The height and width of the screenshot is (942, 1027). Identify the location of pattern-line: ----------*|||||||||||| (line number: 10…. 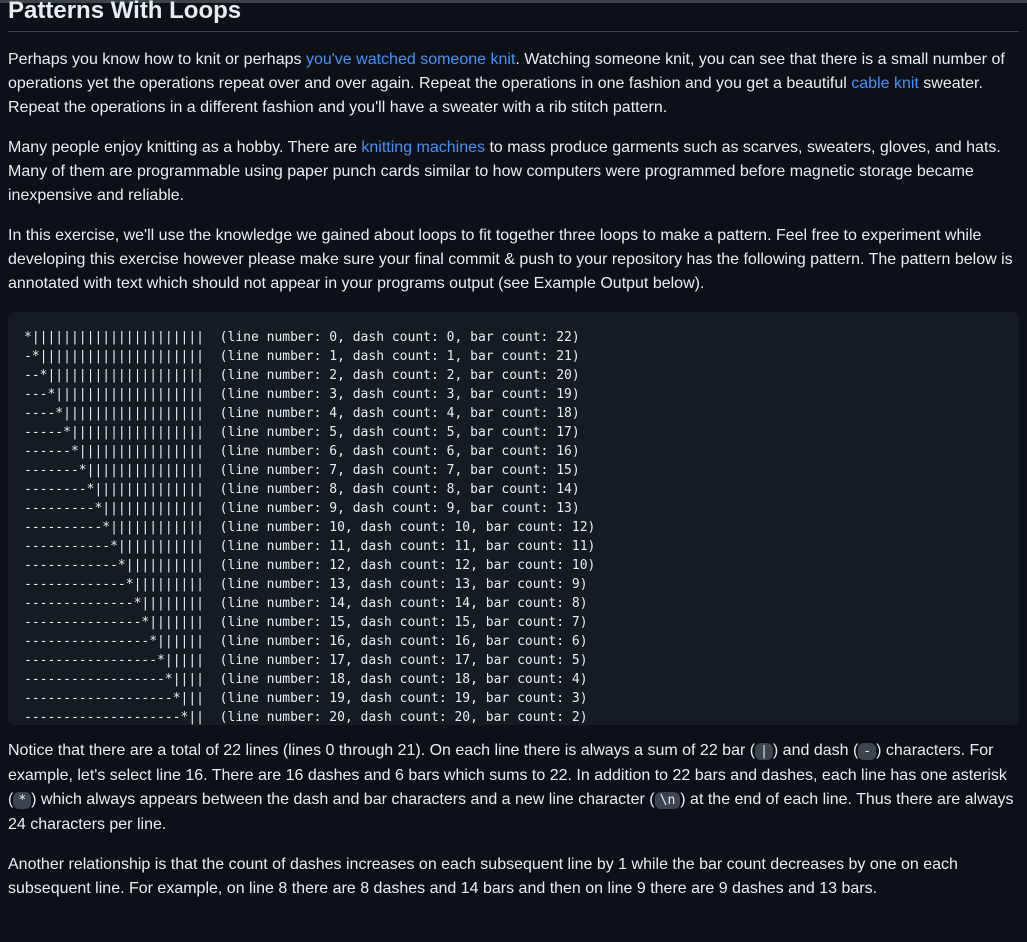
(310, 527).